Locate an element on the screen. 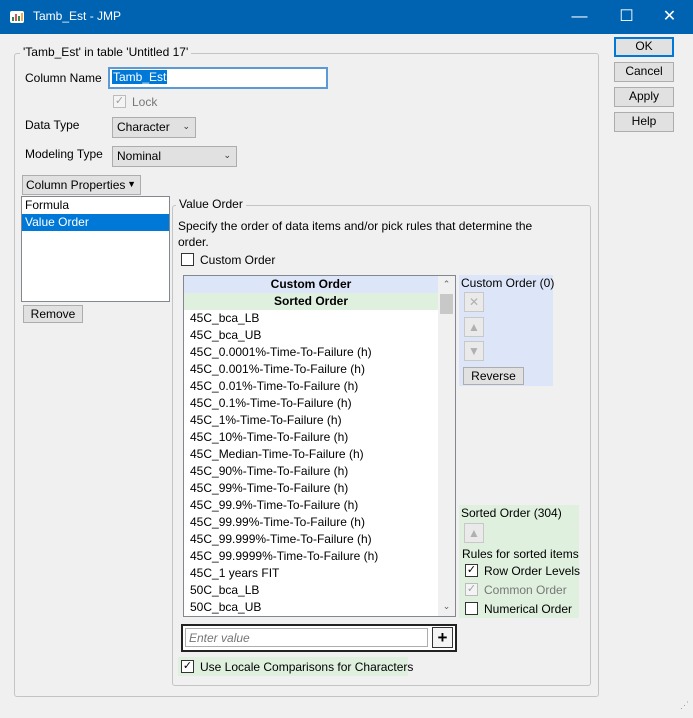 The image size is (693, 718). column-name-label: Column Name is located at coordinates (63, 78).